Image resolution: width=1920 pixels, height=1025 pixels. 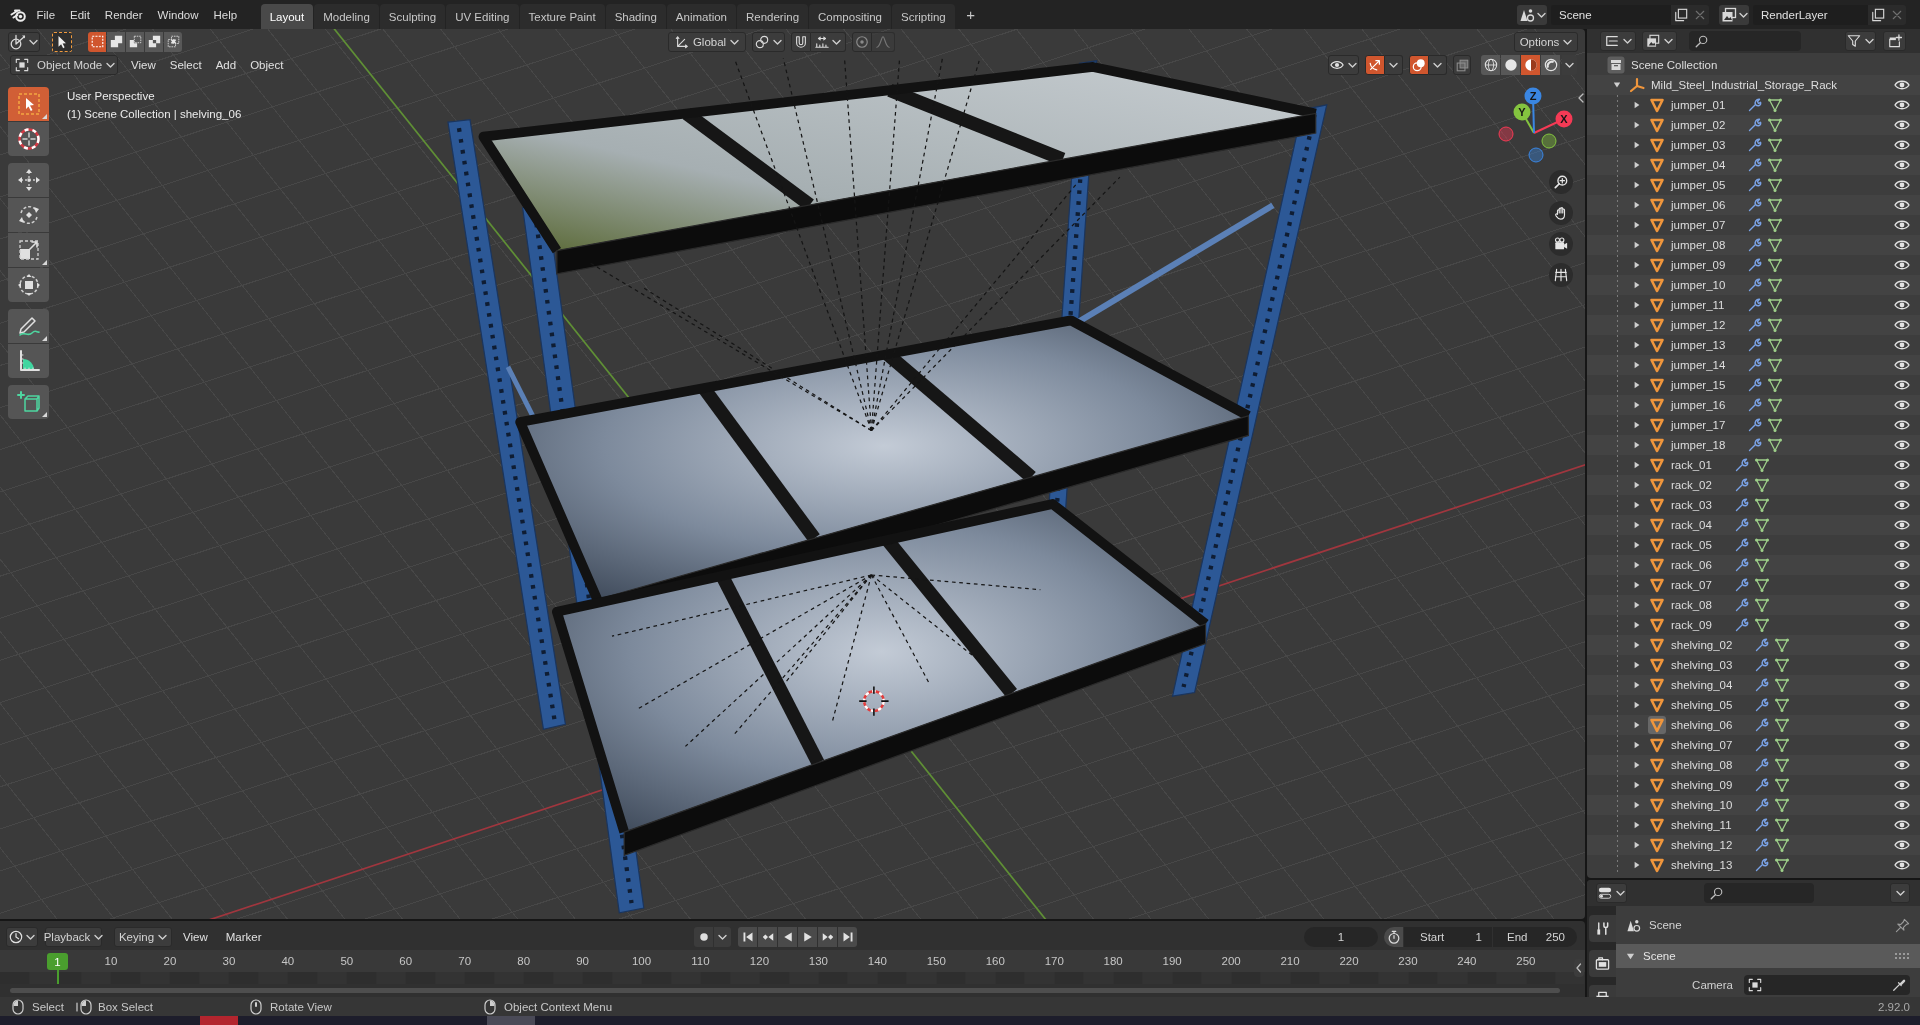 I want to click on mode-dropdown: Object Mode, so click(x=64, y=65).